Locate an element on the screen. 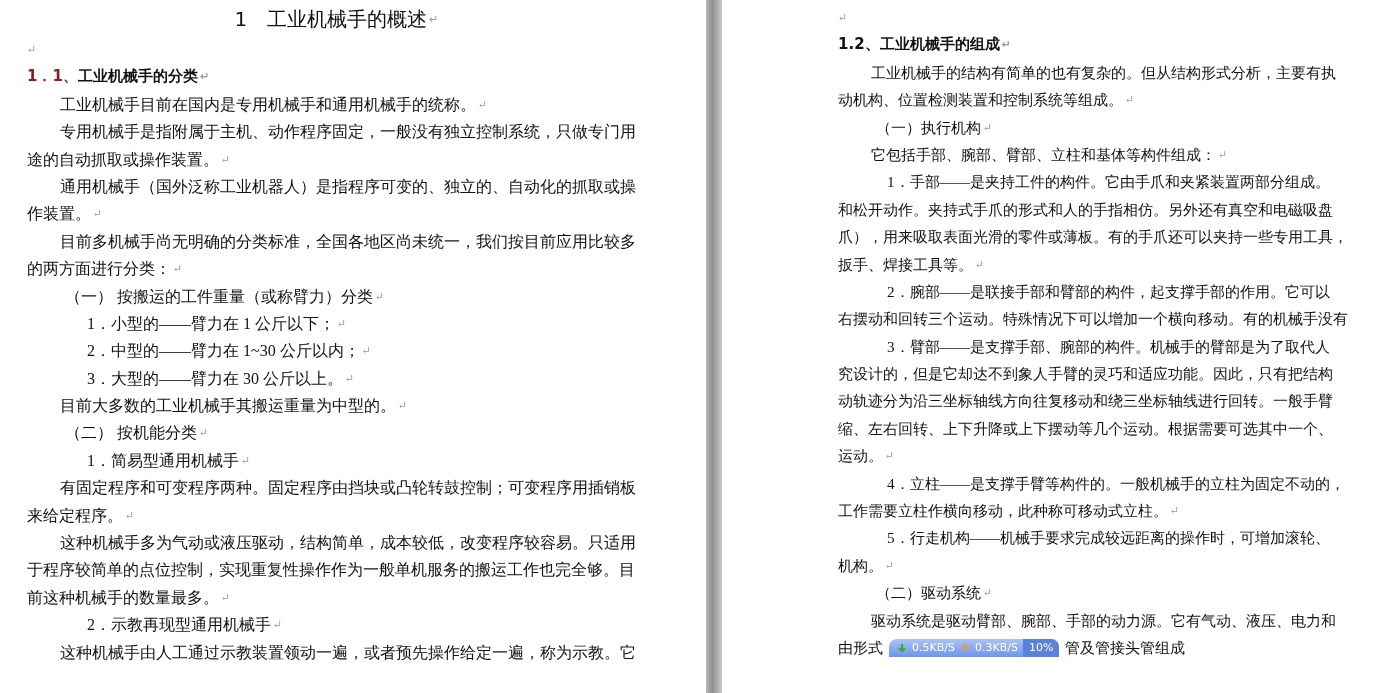  text-line: 目前多机械手尚无明确的分类标准，全国各地区尚未统一，我们按目前应用比较多 is located at coordinates (348, 241).